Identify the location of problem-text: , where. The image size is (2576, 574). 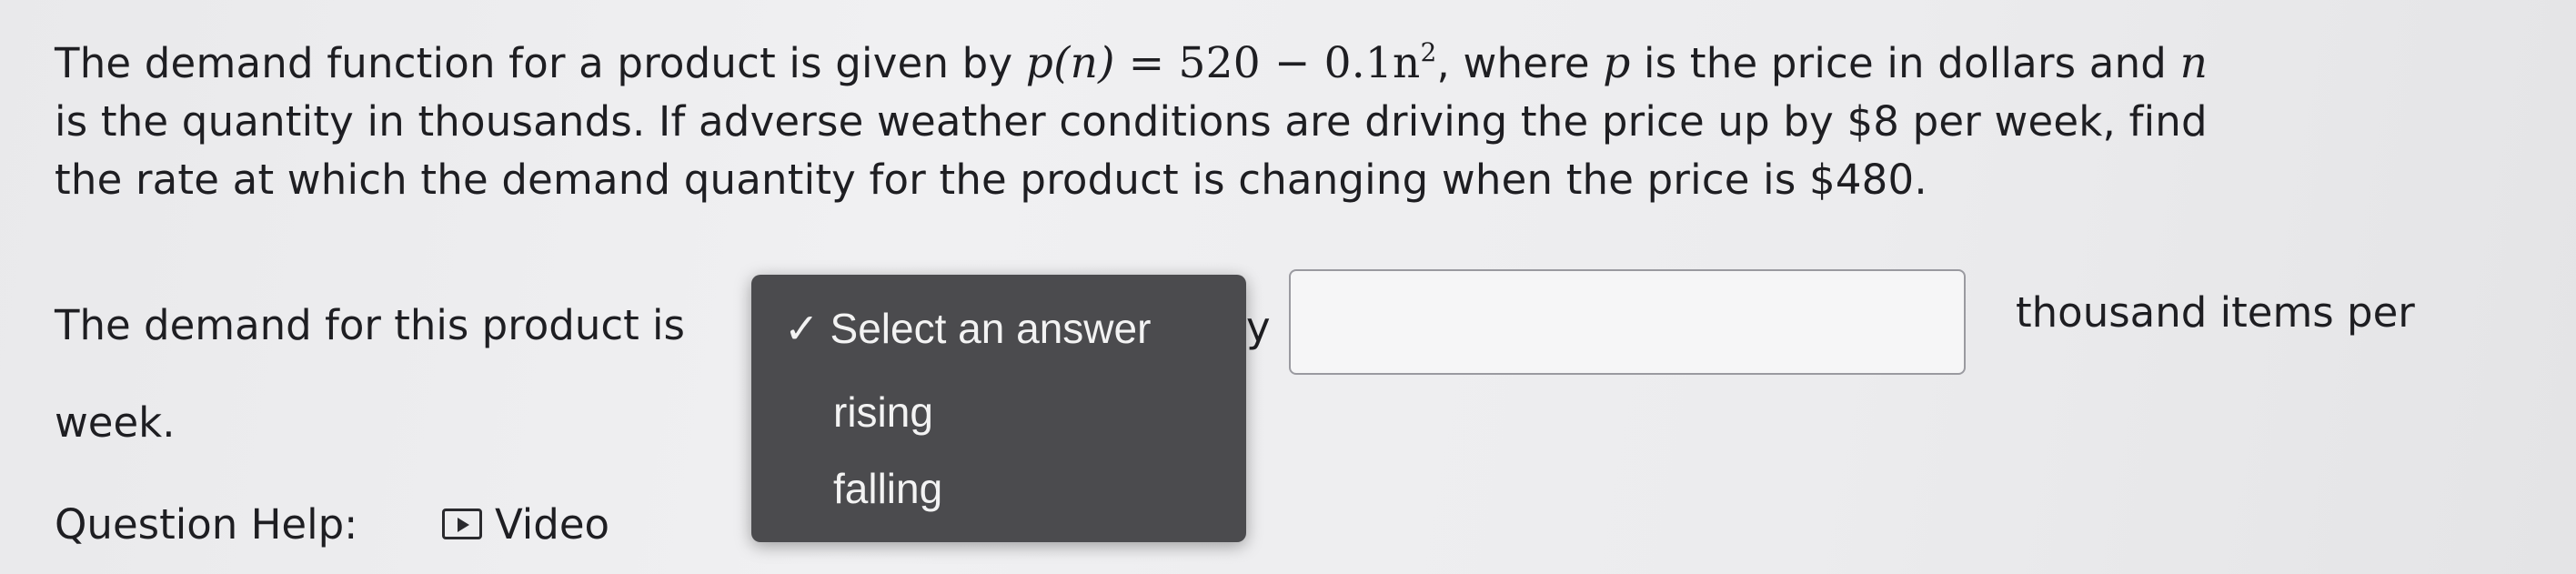
(1520, 63).